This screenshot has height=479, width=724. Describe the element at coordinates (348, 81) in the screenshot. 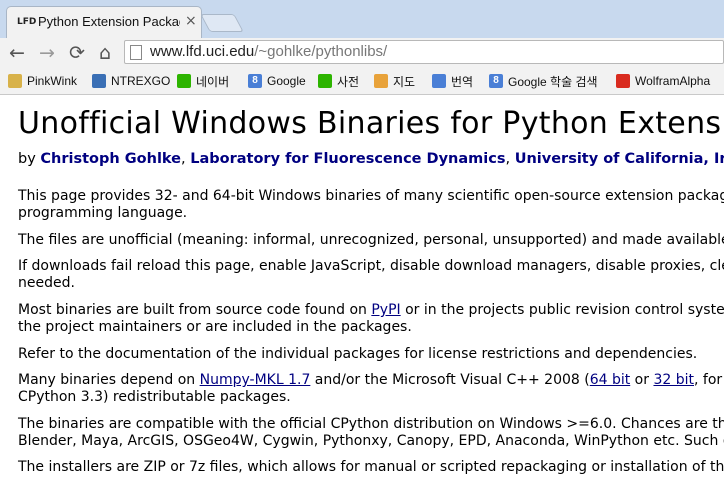

I see `bookmark-label: 사전` at that location.